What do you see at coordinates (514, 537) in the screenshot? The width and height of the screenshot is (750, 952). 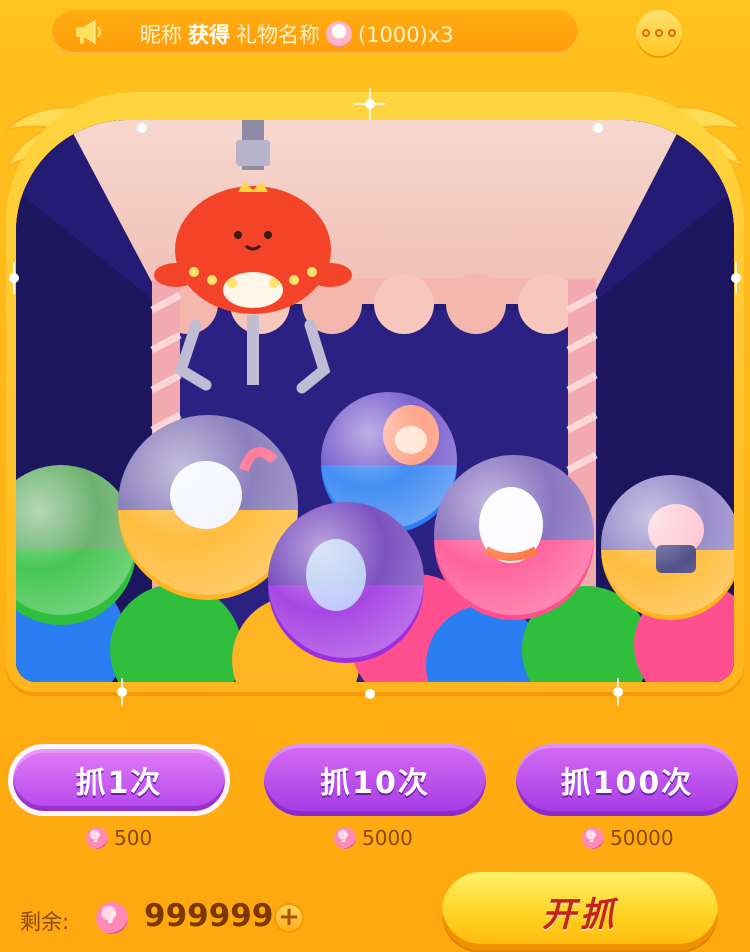 I see `capsule-white-horse` at bounding box center [514, 537].